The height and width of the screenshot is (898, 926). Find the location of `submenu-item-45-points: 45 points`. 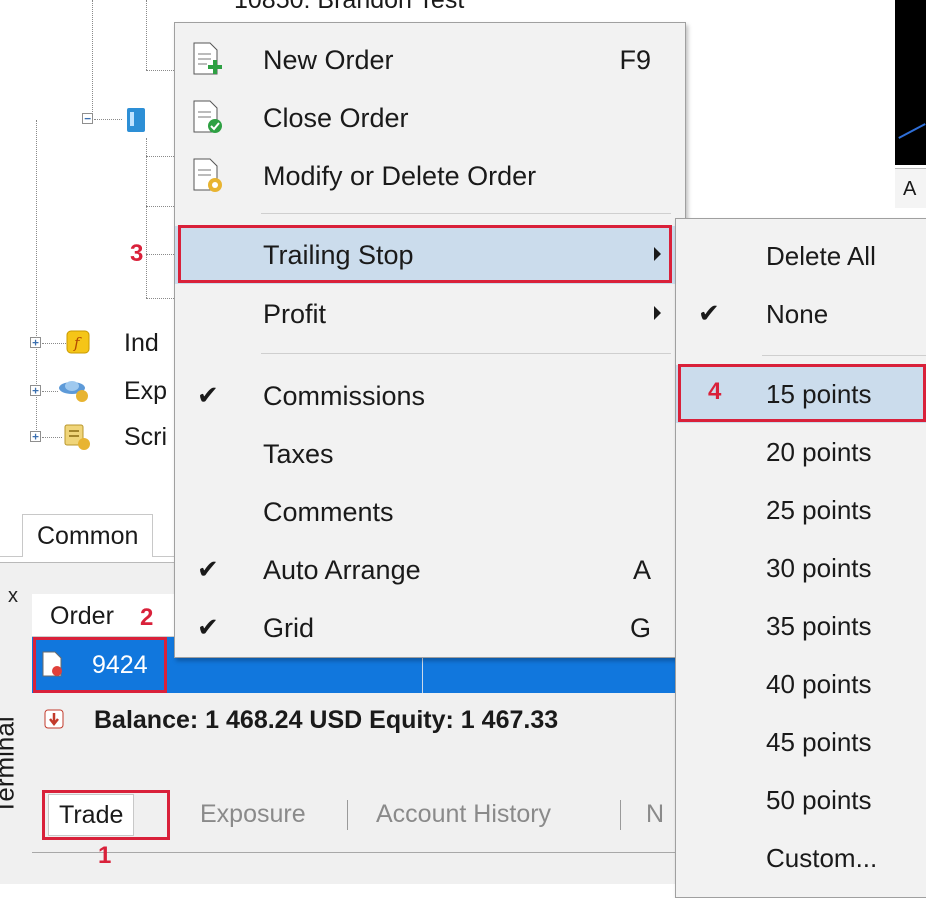

submenu-item-45-points: 45 points is located at coordinates (801, 742).